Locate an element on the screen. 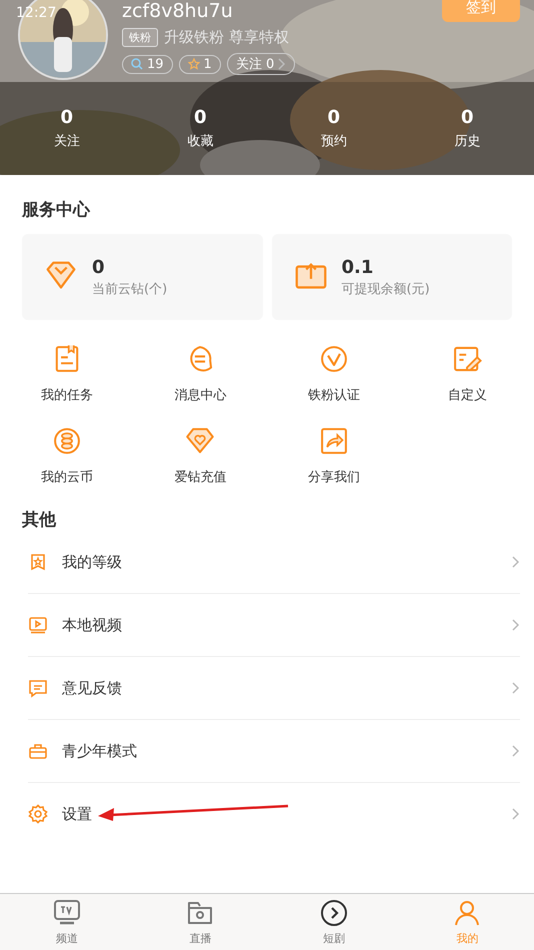 The image size is (534, 950). stat-label: 预约 is located at coordinates (333, 141).